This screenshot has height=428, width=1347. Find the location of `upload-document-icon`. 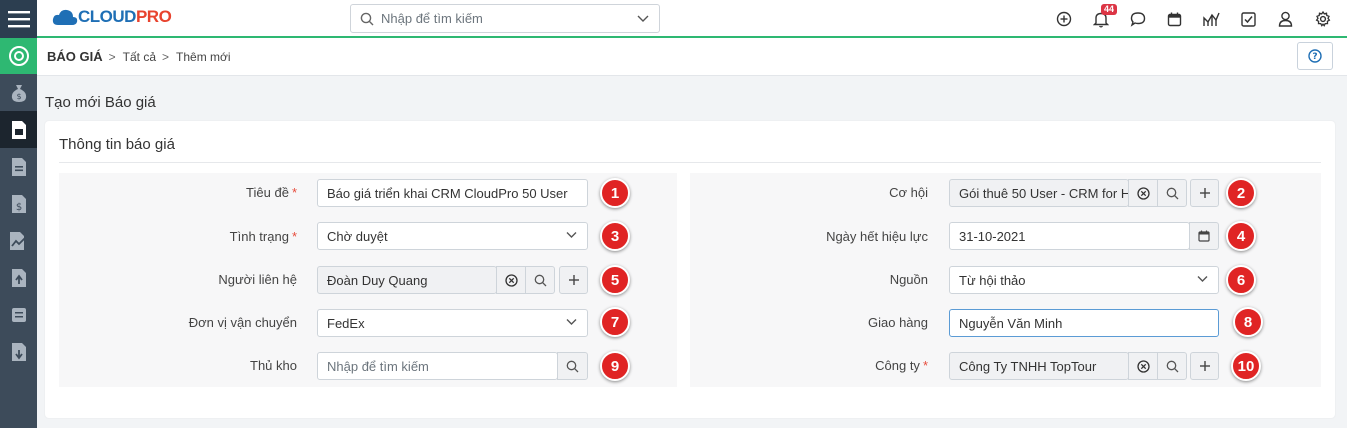

upload-document-icon is located at coordinates (18, 277).